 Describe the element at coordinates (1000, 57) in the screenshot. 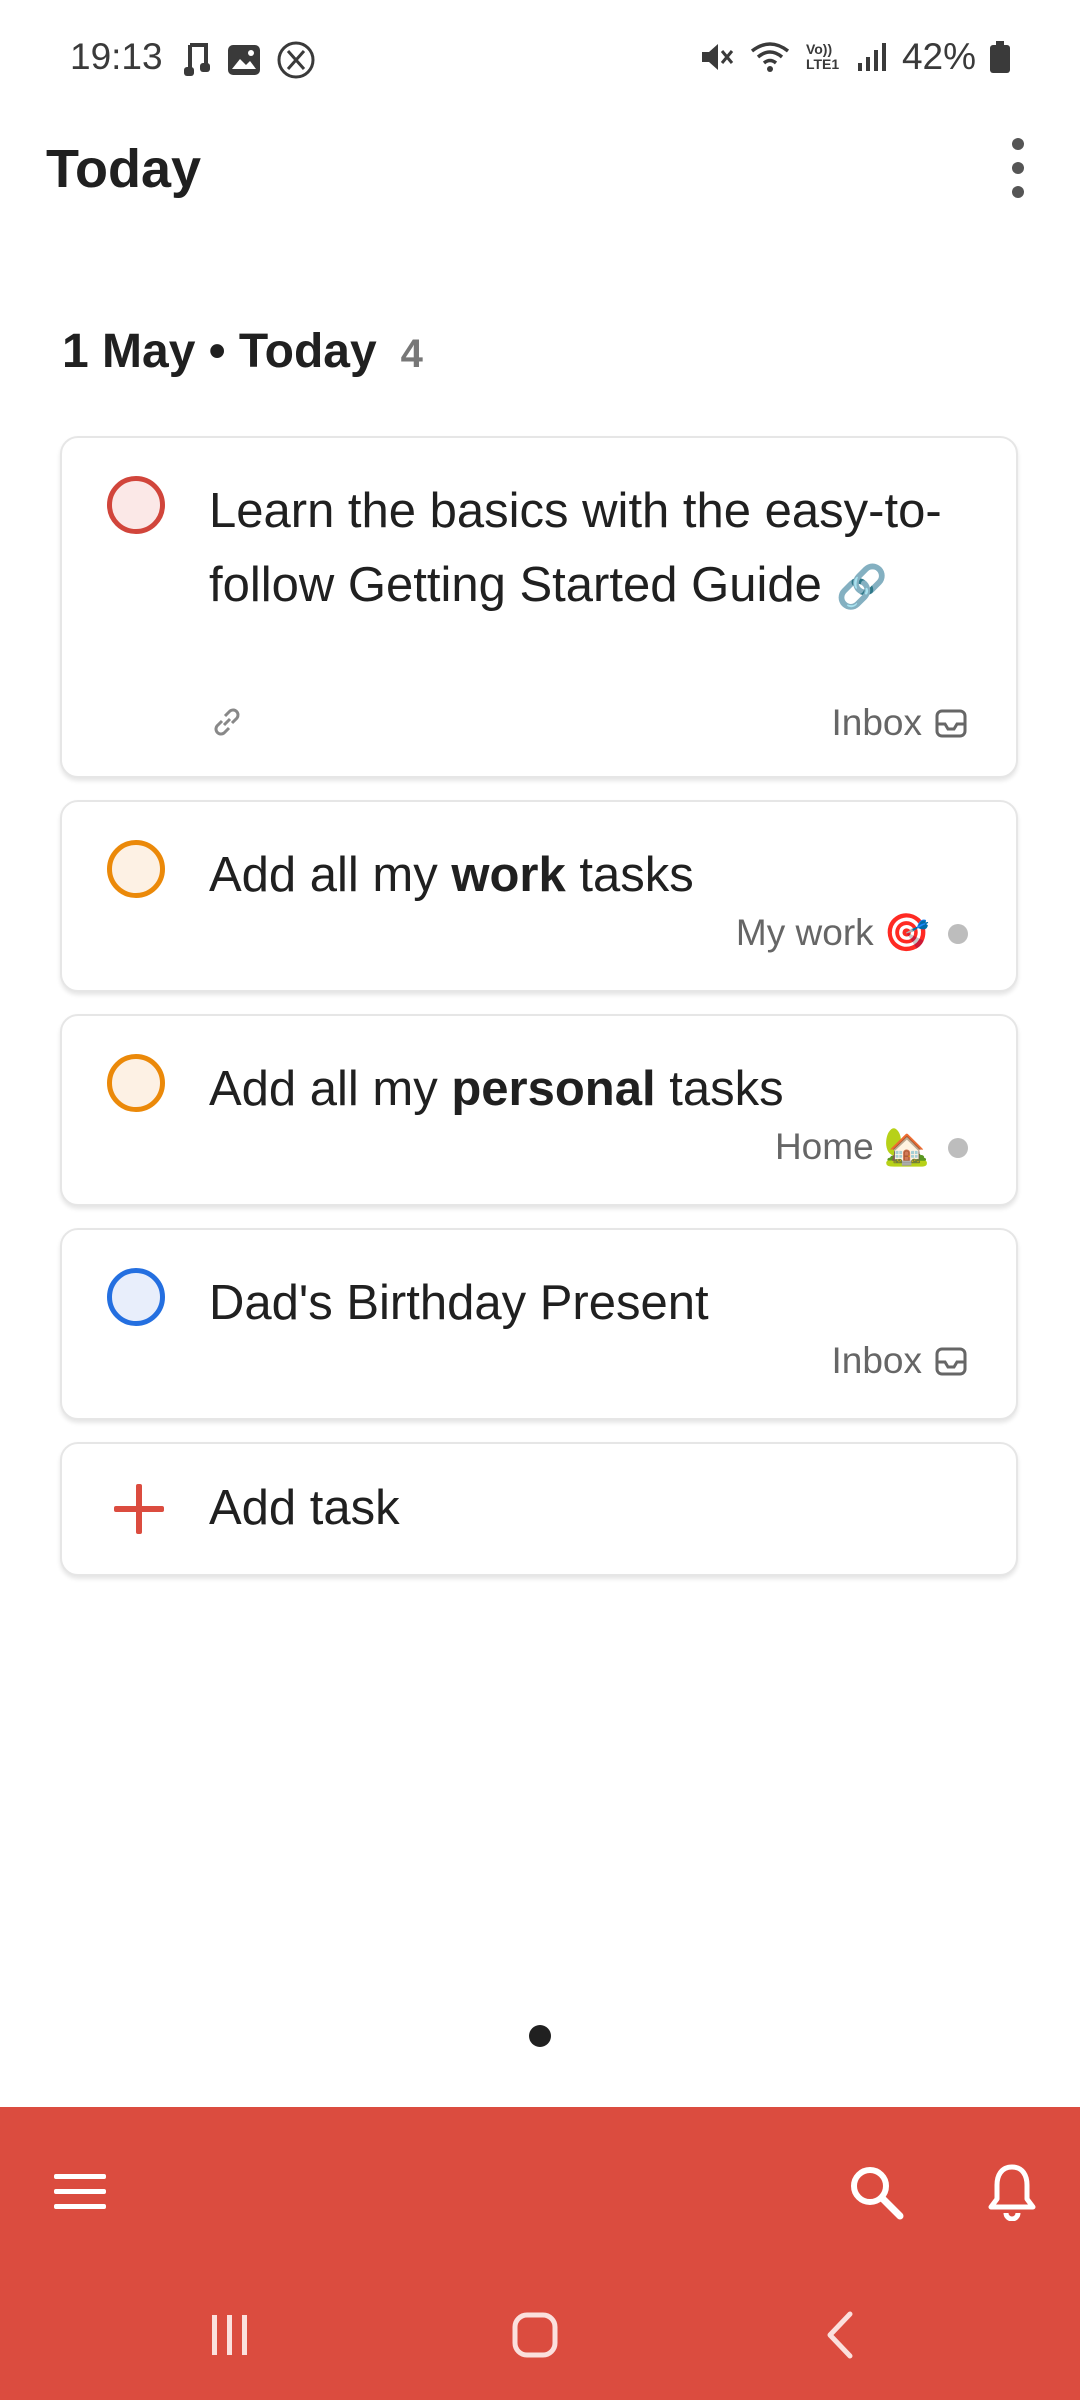

I see `battery-icon` at that location.